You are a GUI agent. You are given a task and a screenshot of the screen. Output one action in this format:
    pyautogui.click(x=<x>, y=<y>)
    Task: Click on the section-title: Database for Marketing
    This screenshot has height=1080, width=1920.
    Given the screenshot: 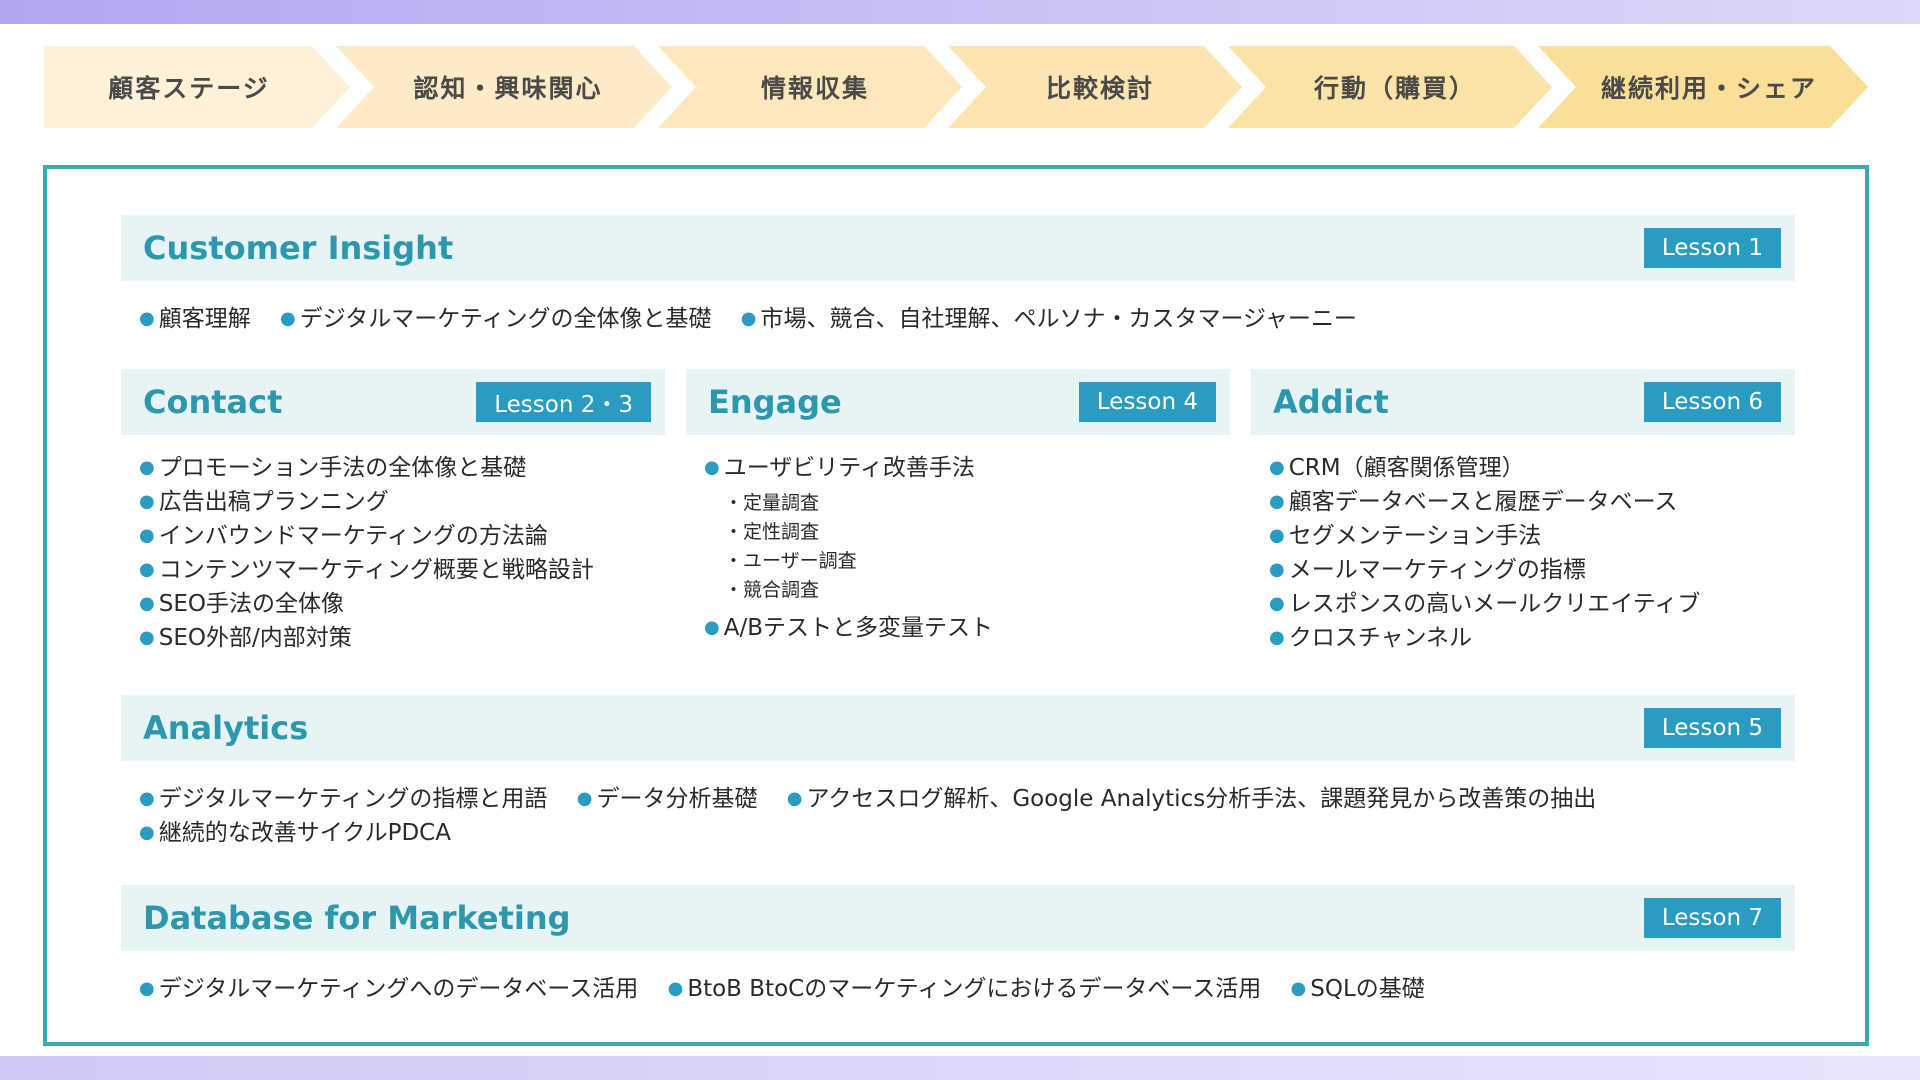 What is the action you would take?
    pyautogui.click(x=357, y=918)
    